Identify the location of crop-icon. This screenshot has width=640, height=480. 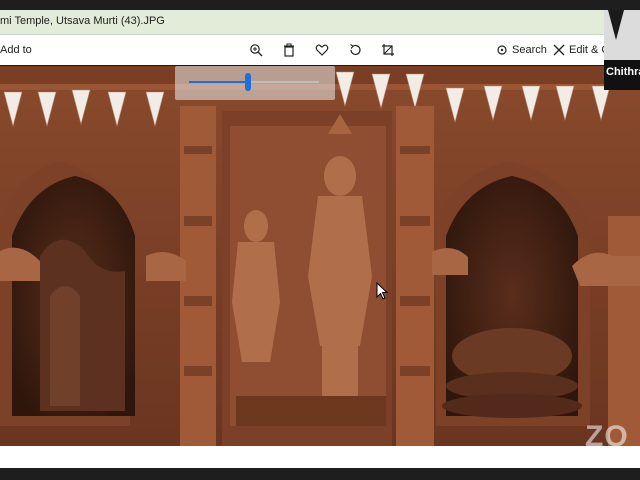
(388, 50).